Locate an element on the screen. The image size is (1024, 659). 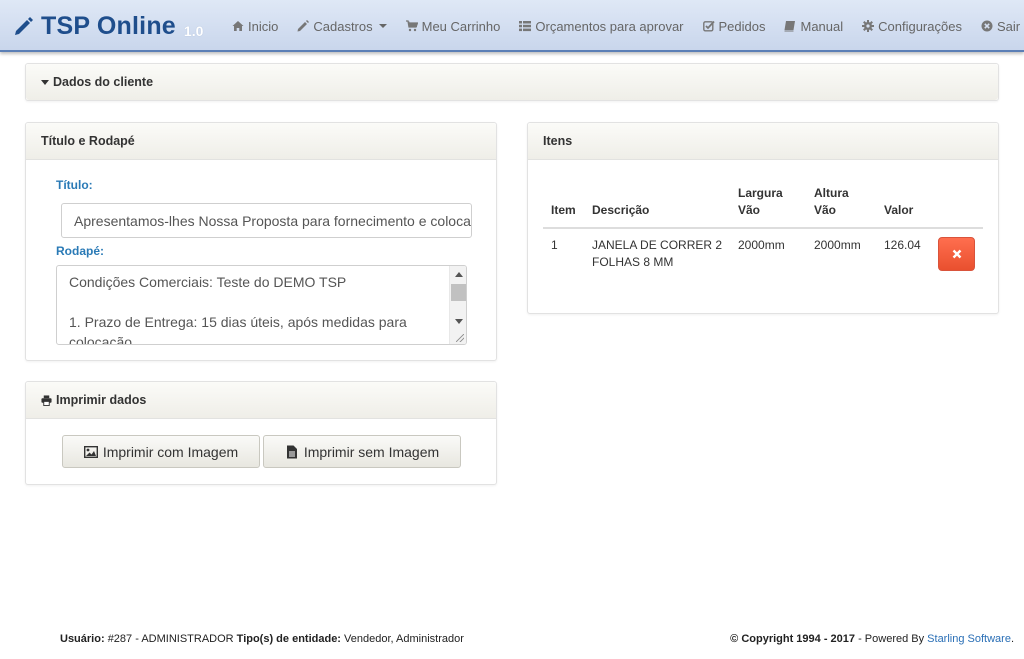
nav-sair: Sair is located at coordinates (1000, 26).